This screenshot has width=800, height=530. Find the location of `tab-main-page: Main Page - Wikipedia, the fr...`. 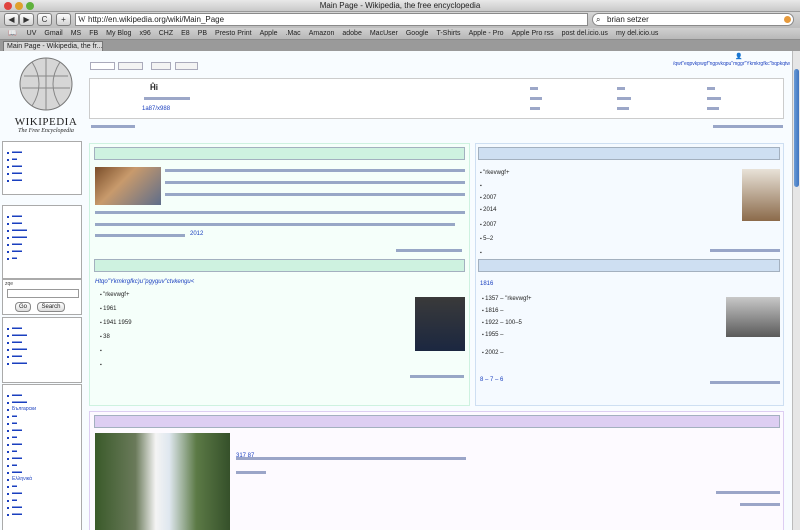

tab-main-page: Main Page - Wikipedia, the fr... is located at coordinates (53, 46).